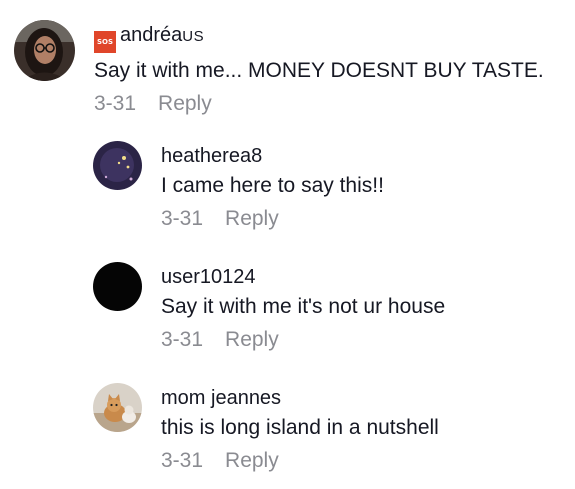 This screenshot has height=489, width=575. Describe the element at coordinates (105, 42) in the screenshot. I see `sos-badge-icon: SOS` at that location.